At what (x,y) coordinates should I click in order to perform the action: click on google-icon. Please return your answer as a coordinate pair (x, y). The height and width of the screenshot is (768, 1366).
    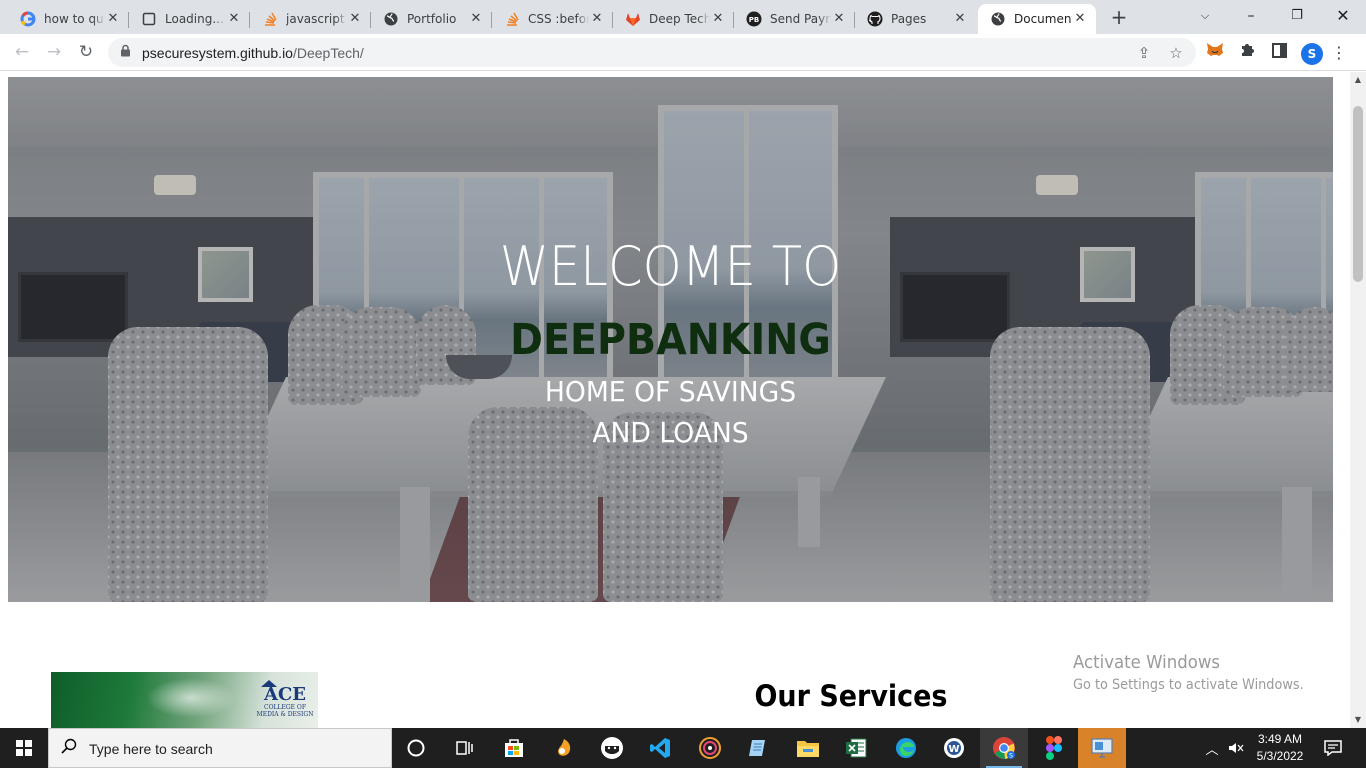
    Looking at the image, I should click on (28, 19).